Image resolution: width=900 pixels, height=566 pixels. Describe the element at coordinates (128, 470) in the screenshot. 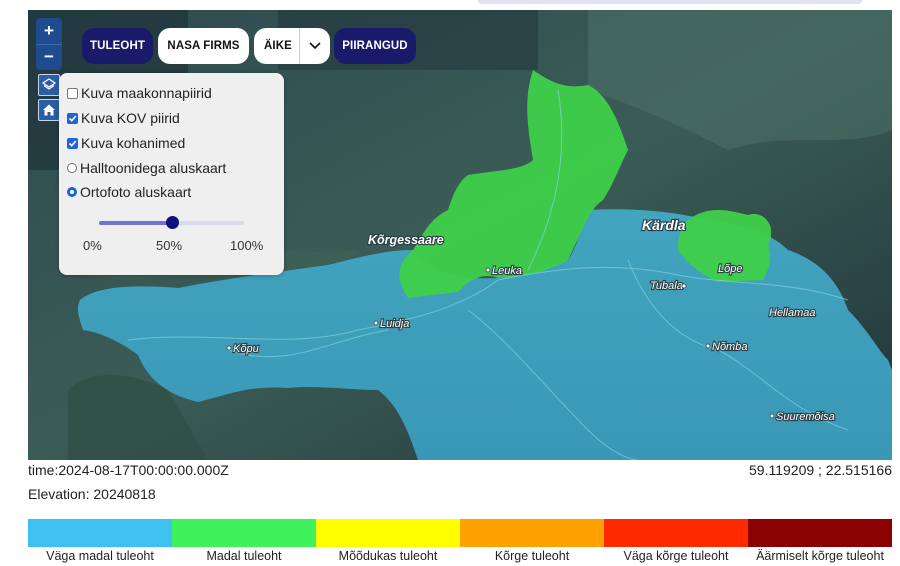

I see `time-readout: time:2024-08-17T00:00:00.000Z` at that location.